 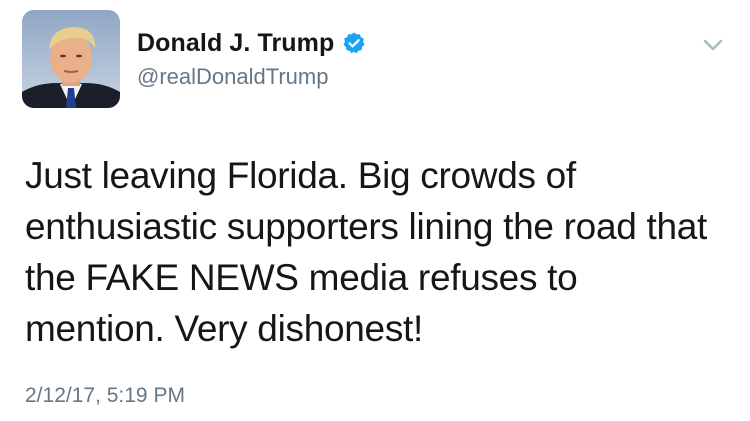 I want to click on avatar-image, so click(x=71, y=59).